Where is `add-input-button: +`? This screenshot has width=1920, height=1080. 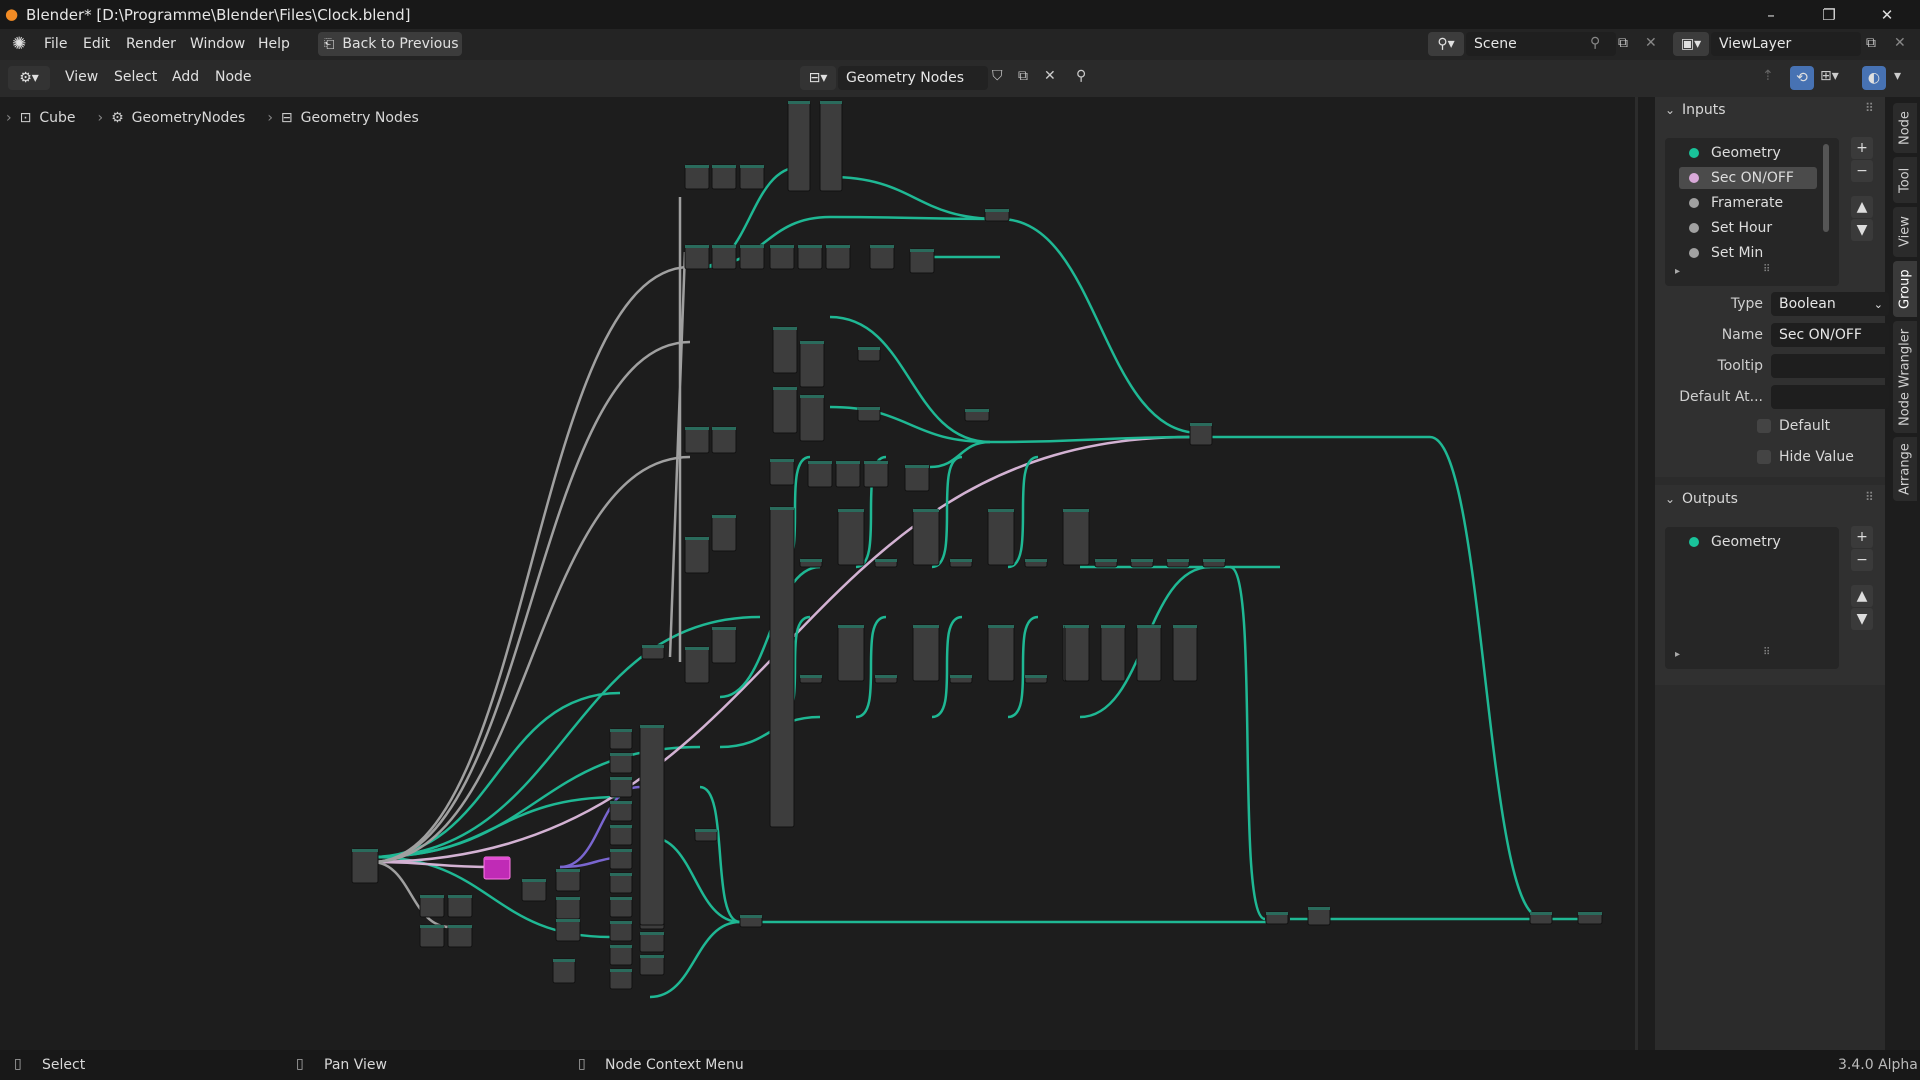 add-input-button: + is located at coordinates (1862, 148).